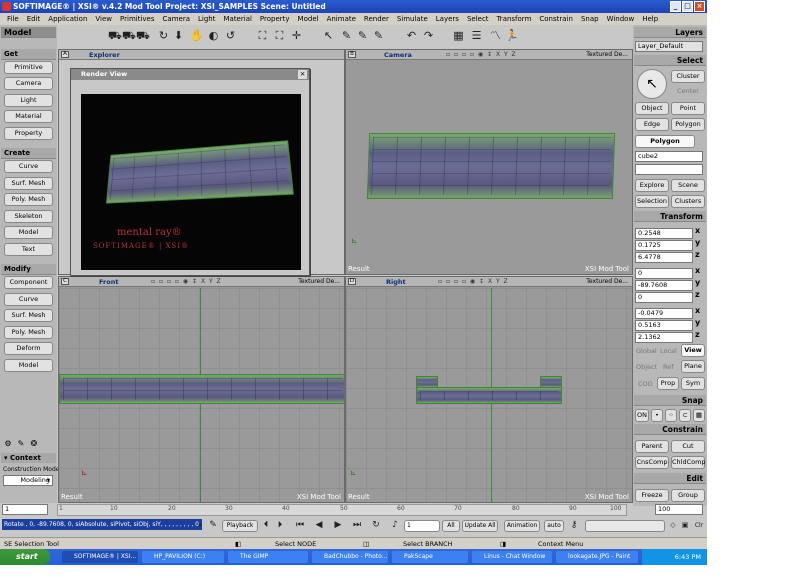 The image size is (800, 578). Describe the element at coordinates (275, 19) in the screenshot. I see `menu-property: Property` at that location.